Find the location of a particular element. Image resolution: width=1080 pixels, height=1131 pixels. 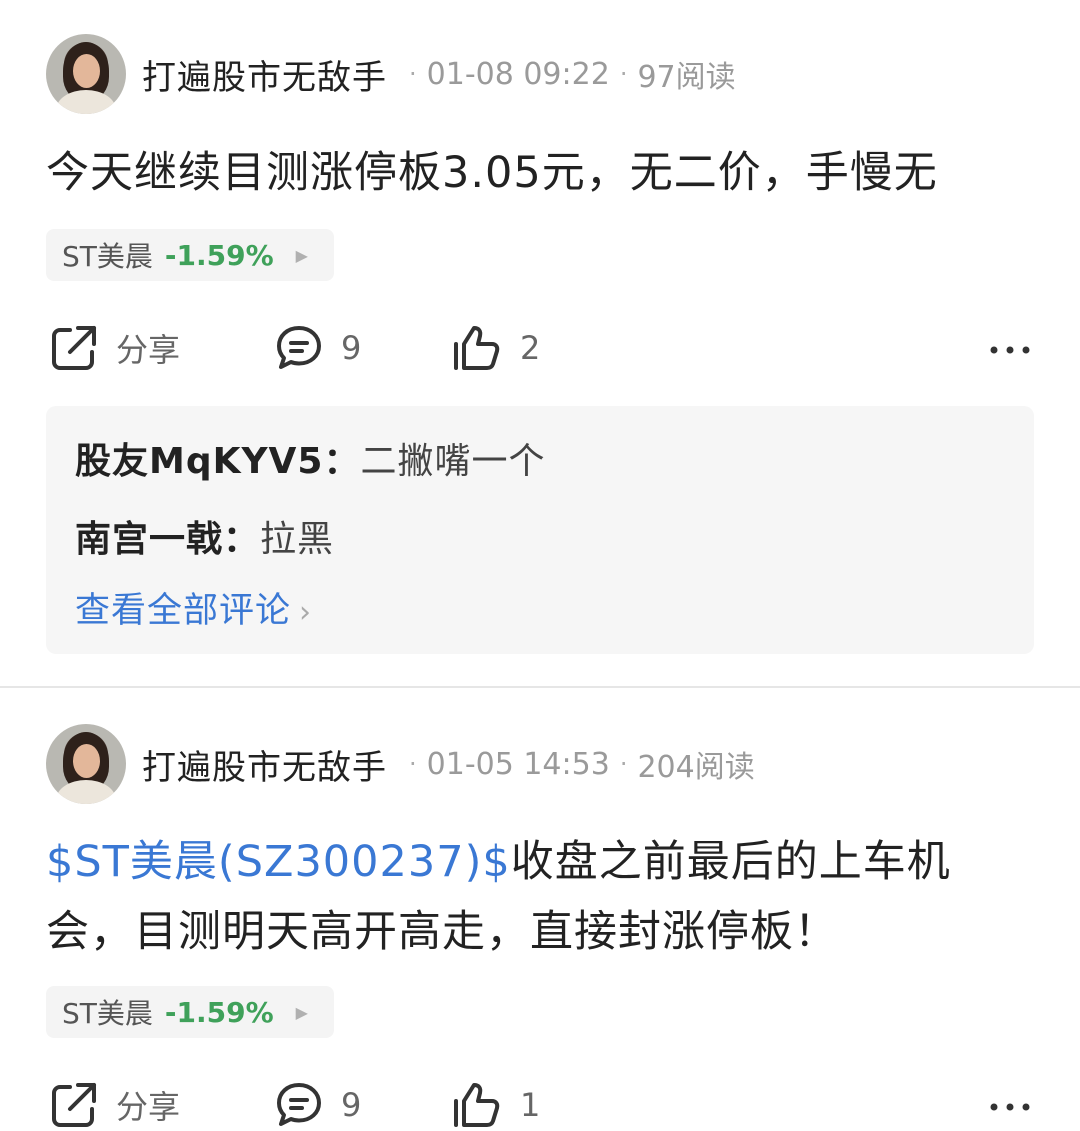

post-date: 01-05 14:53 is located at coordinates (518, 764).